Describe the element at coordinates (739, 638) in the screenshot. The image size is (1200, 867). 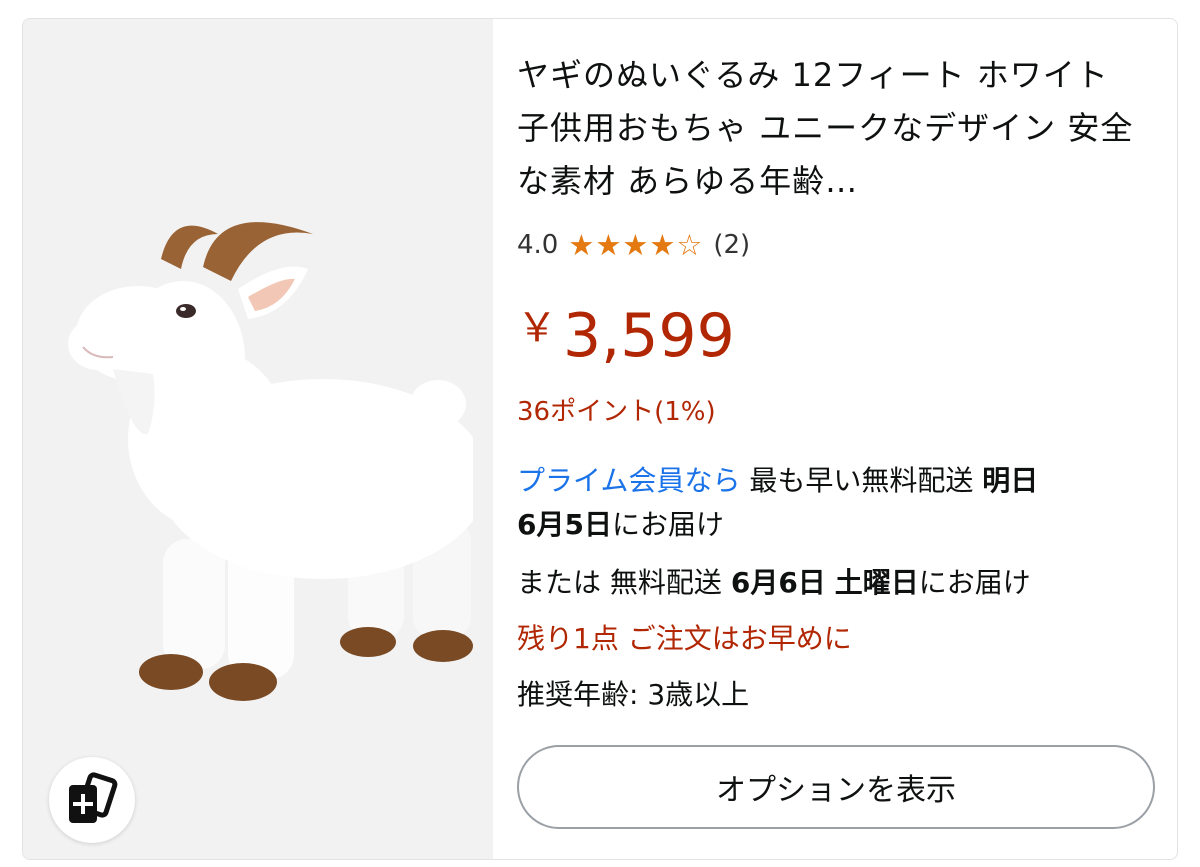
I see `stock-hurry: ご注文はお早めに` at that location.